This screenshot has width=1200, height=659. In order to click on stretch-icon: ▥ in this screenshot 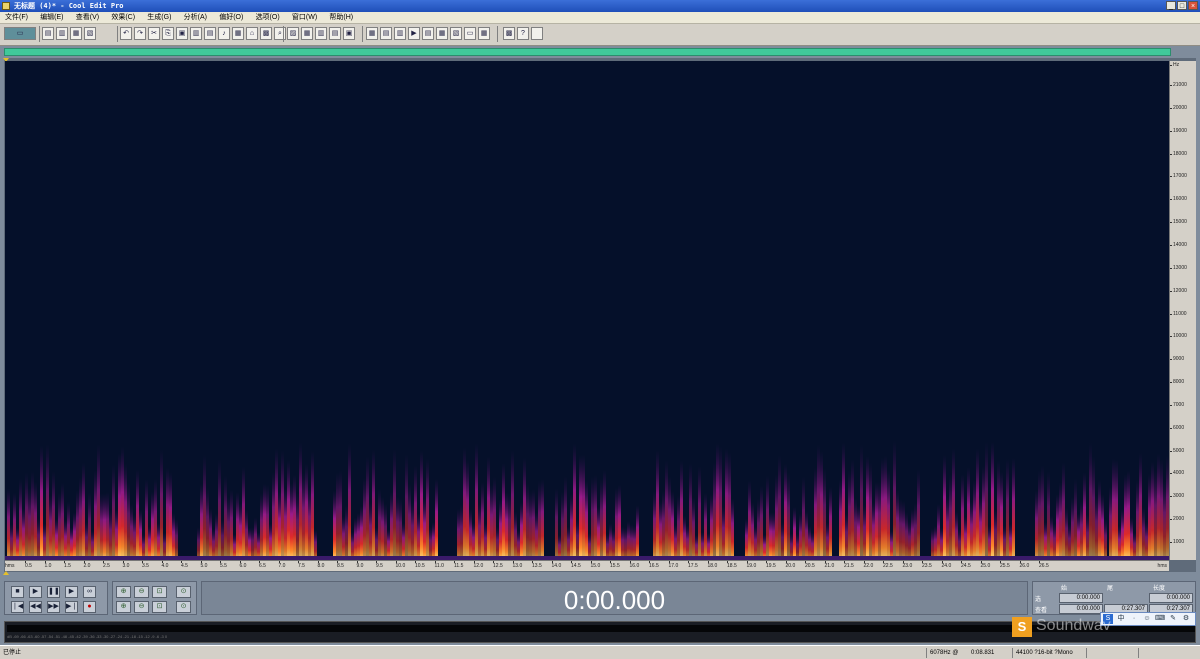, I will do `click(400, 33)`.